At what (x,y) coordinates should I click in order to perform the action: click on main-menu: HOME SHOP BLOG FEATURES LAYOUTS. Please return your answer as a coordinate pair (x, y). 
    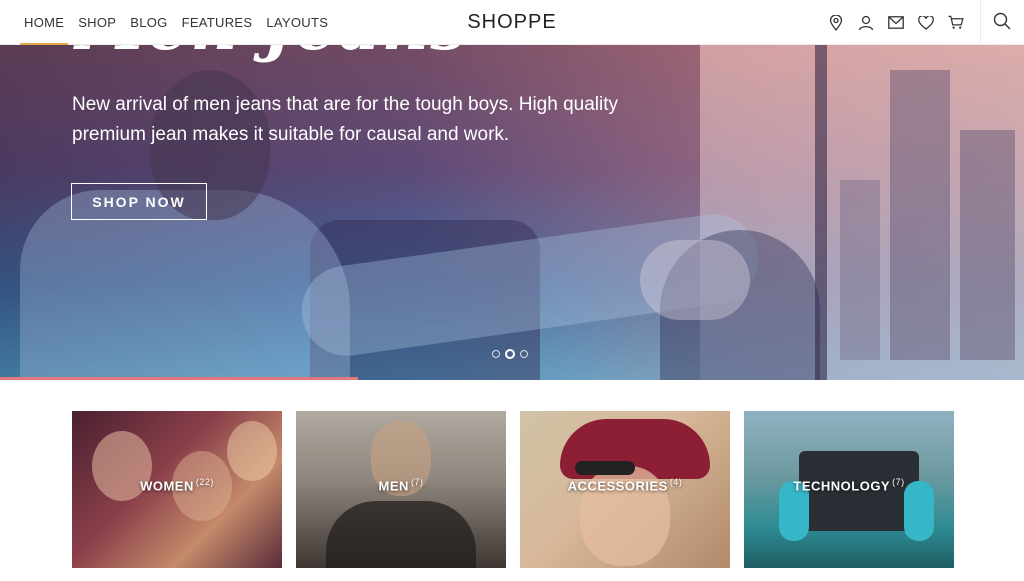
    Looking at the image, I should click on (180, 22).